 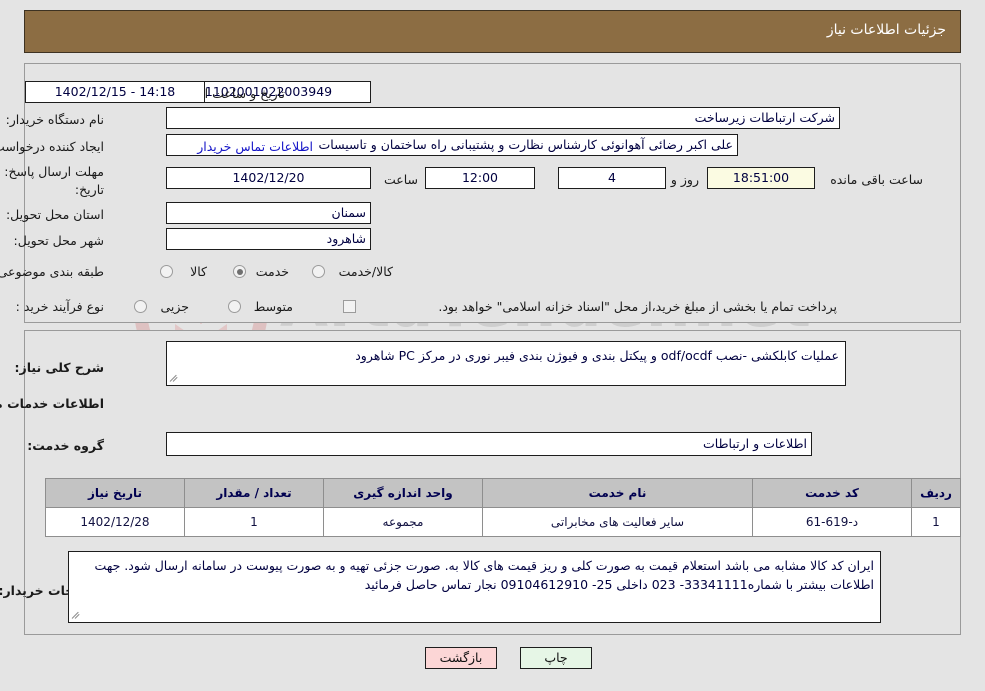 What do you see at coordinates (403, 493) in the screenshot?
I see `th-unit: واحد اندازه گیری` at bounding box center [403, 493].